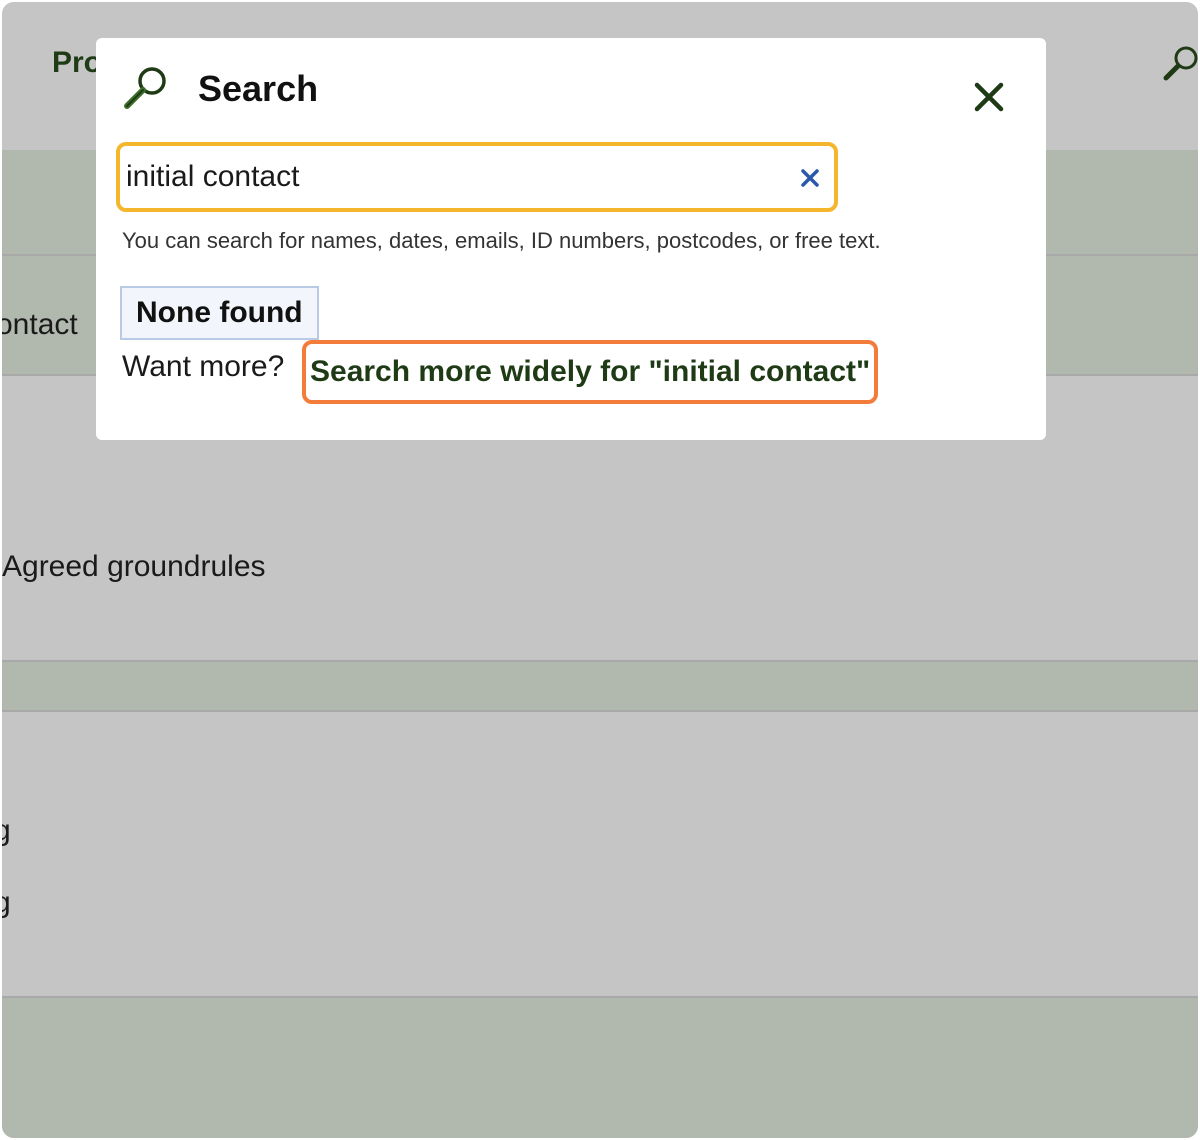 The image size is (1200, 1140). I want to click on search-input, so click(456, 177).